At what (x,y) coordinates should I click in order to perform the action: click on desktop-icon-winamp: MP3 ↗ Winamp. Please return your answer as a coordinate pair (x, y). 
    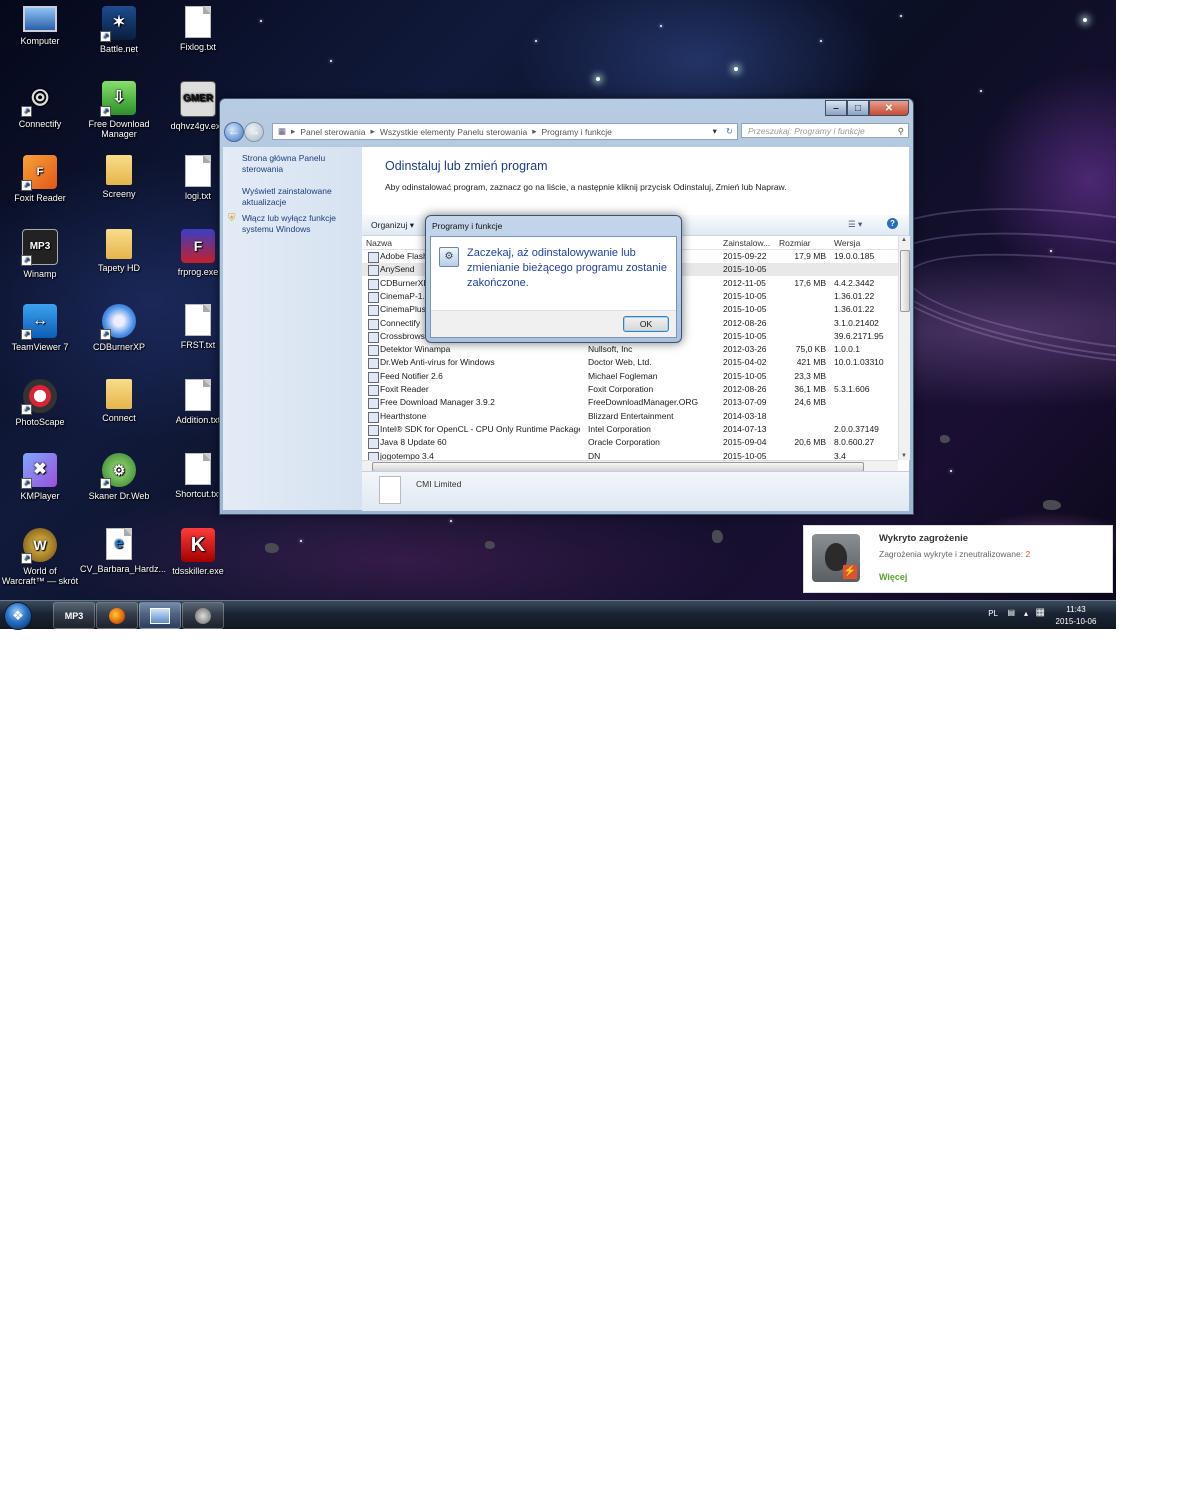
    Looking at the image, I should click on (40, 254).